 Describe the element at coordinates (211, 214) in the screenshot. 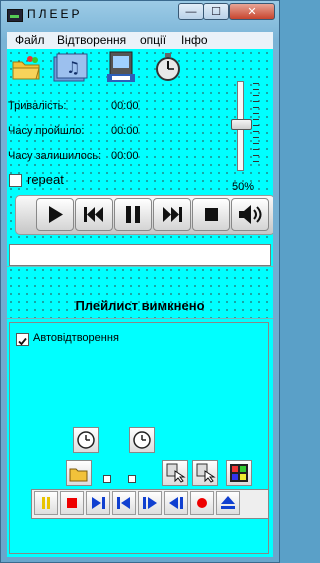

I see `stop-button` at that location.